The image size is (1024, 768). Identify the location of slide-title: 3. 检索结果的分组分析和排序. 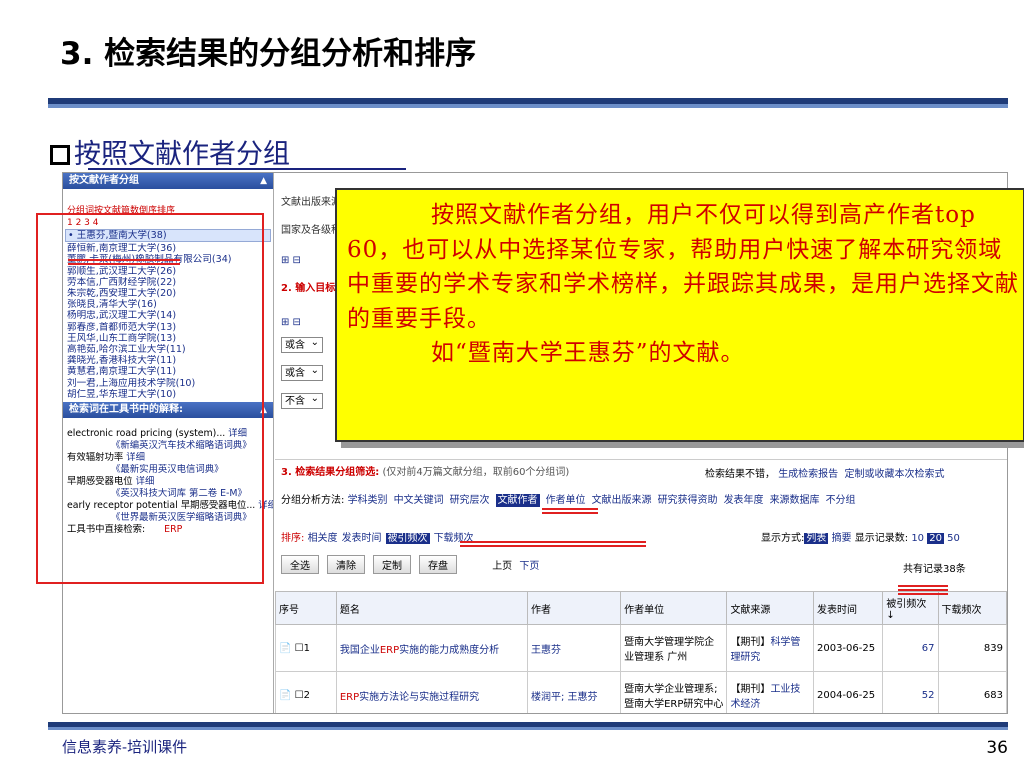
(268, 54).